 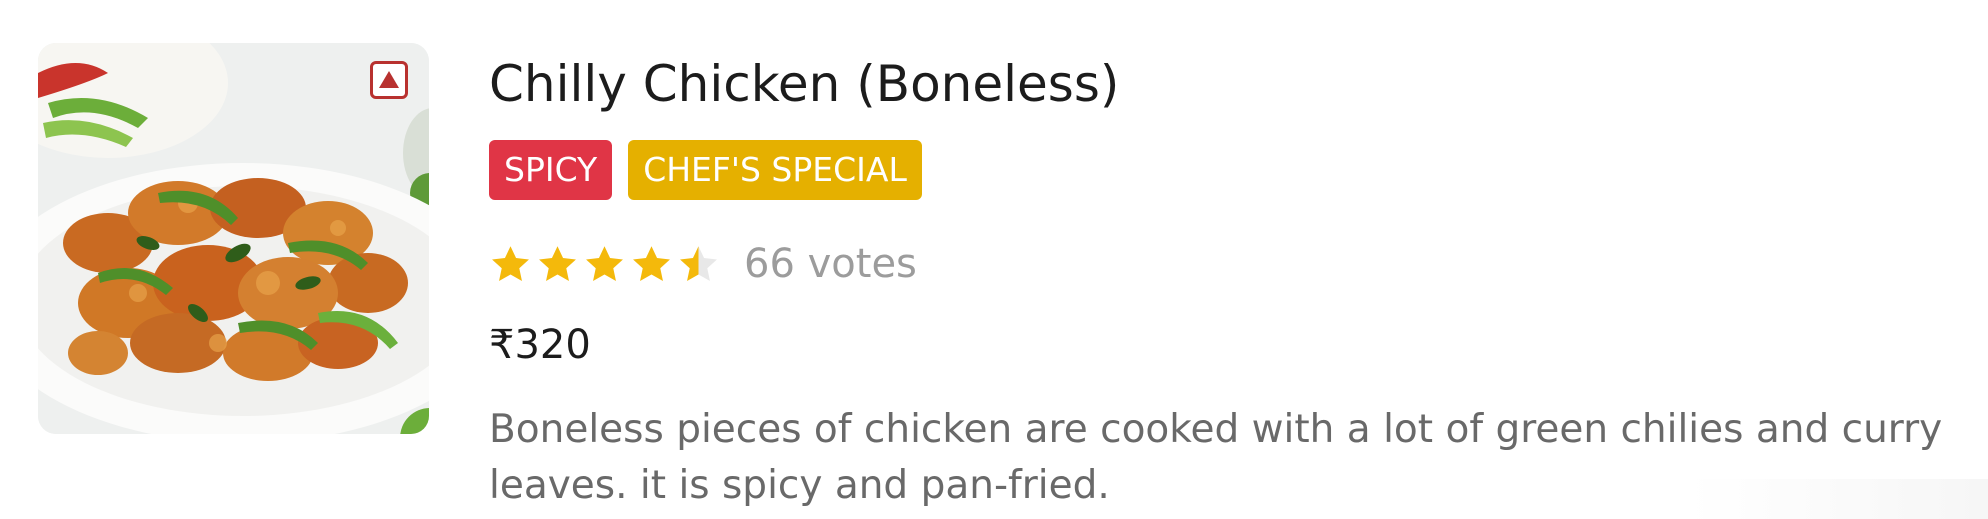 I want to click on item-image, so click(x=233, y=238).